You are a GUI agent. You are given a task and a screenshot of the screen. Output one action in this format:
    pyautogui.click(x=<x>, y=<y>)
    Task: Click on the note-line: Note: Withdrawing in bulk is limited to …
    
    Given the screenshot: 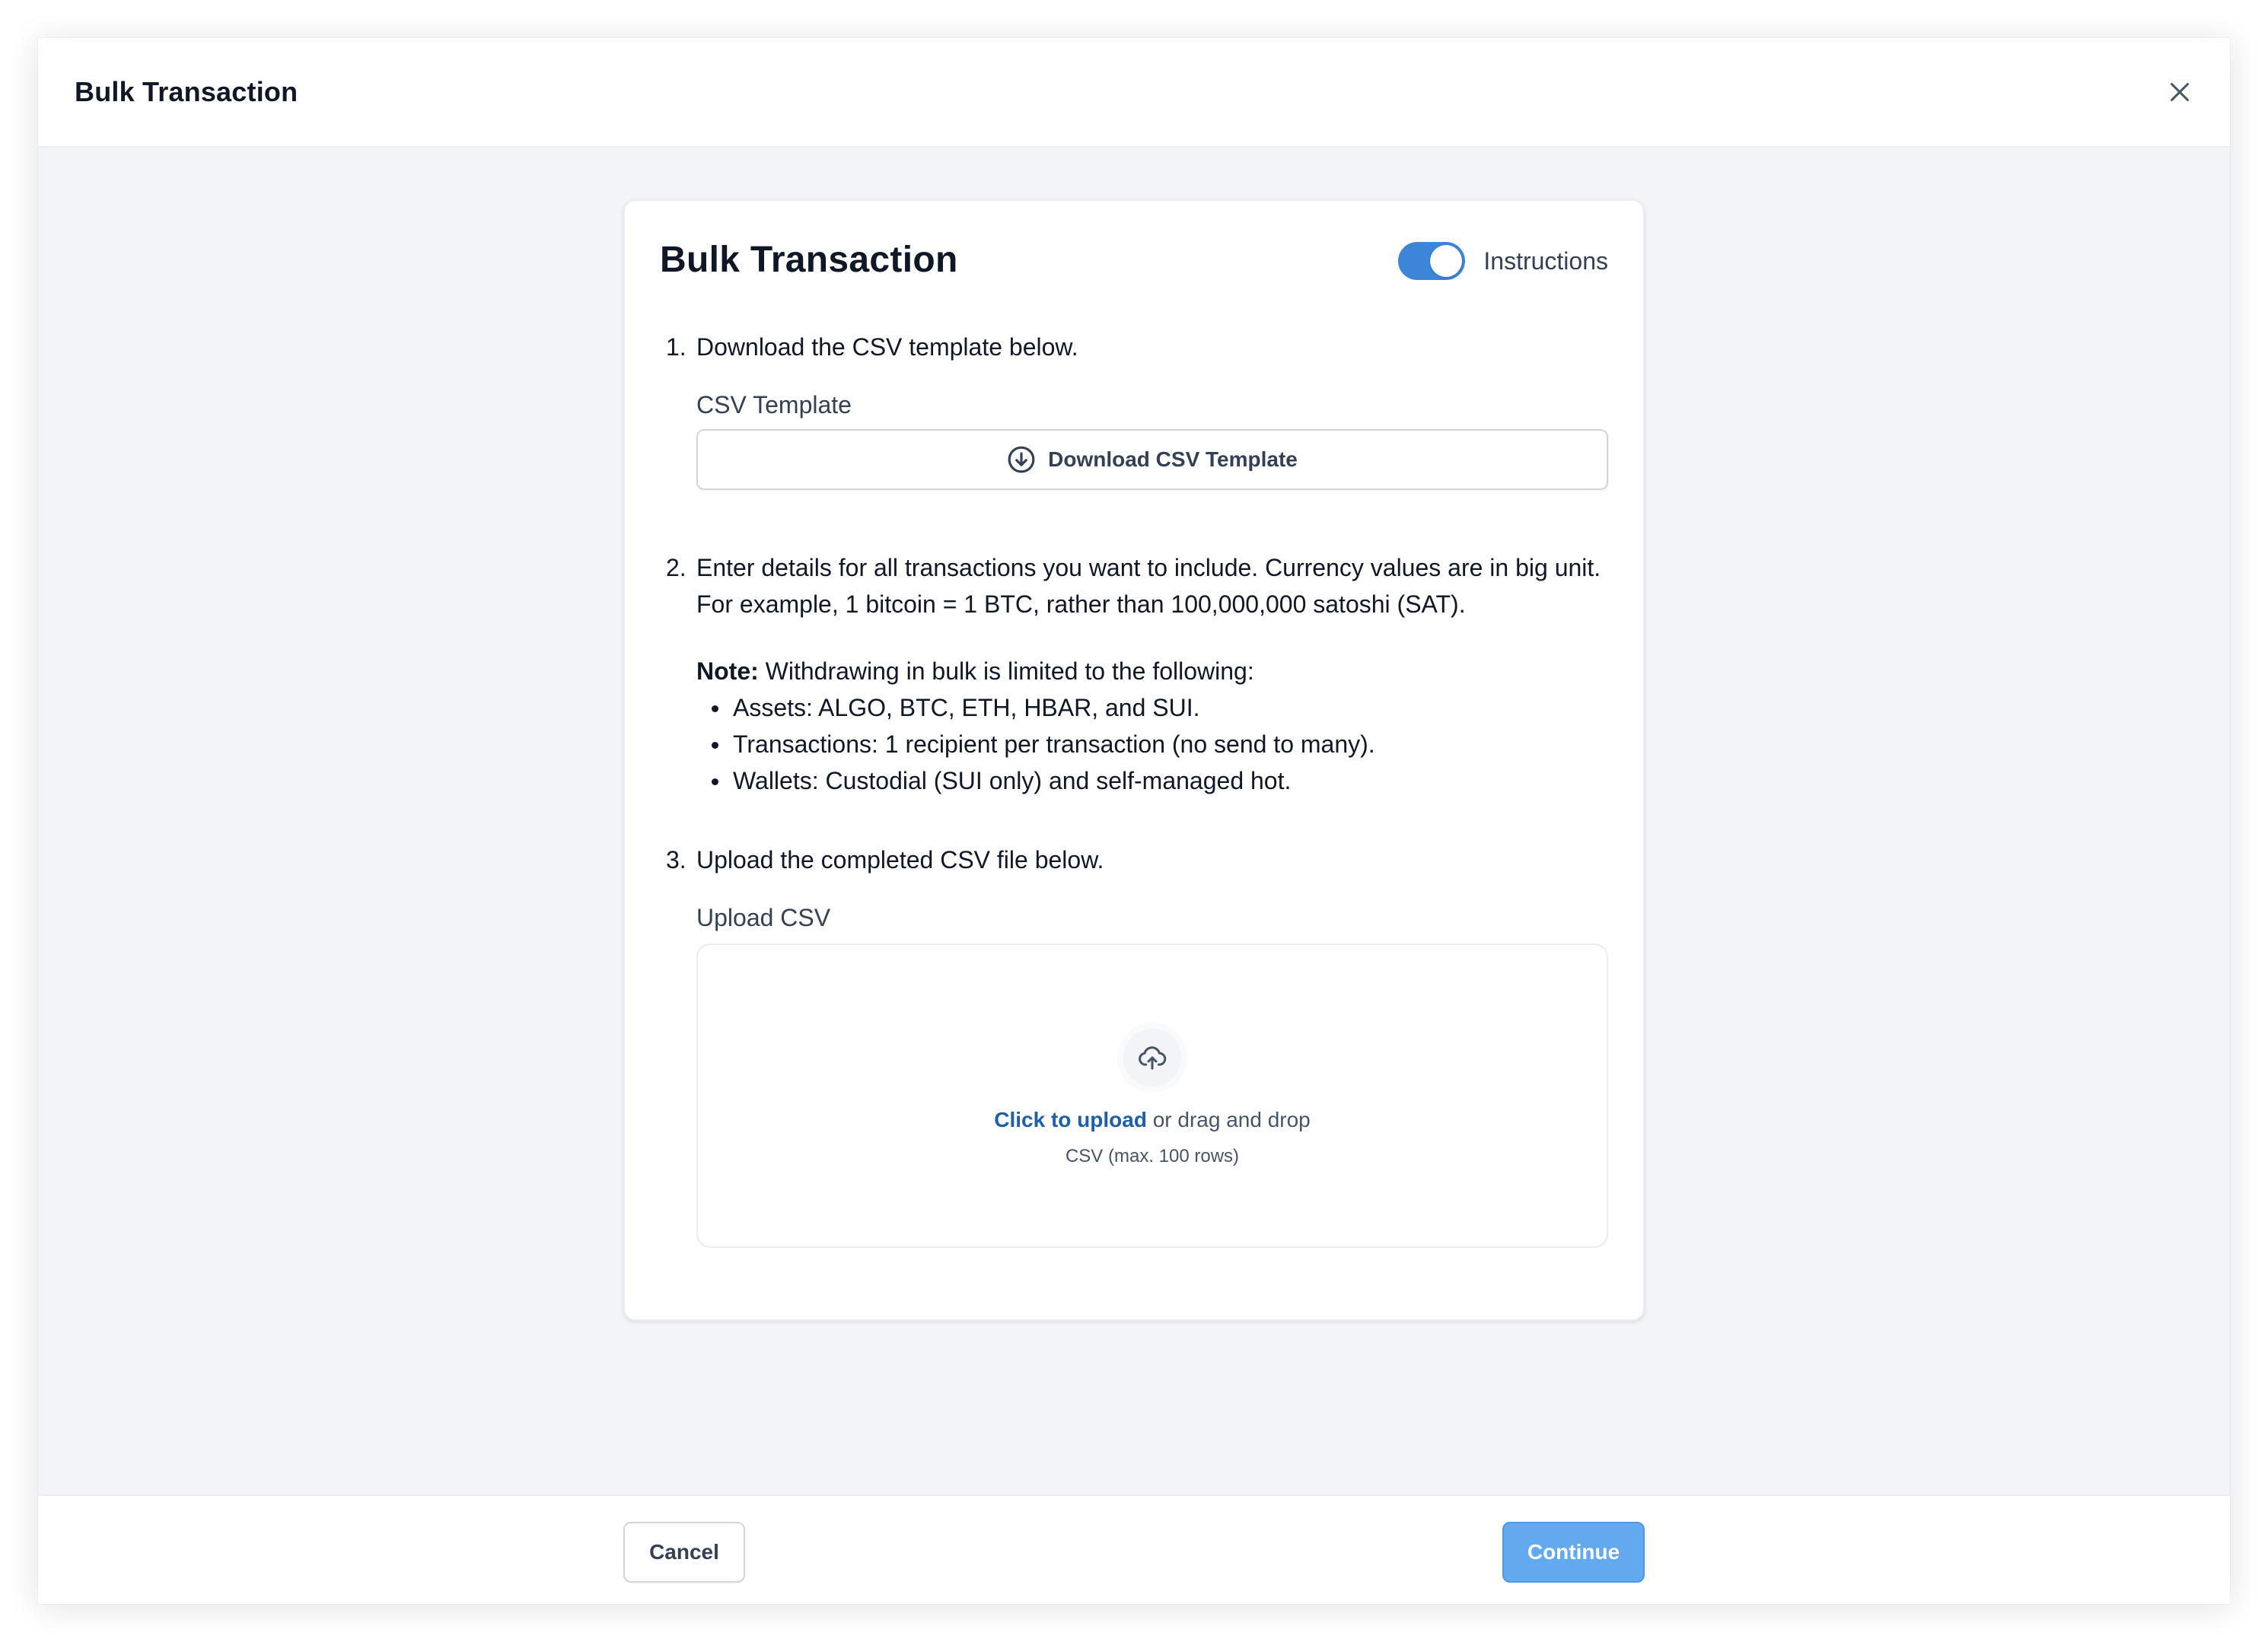 What is the action you would take?
    pyautogui.click(x=1152, y=671)
    